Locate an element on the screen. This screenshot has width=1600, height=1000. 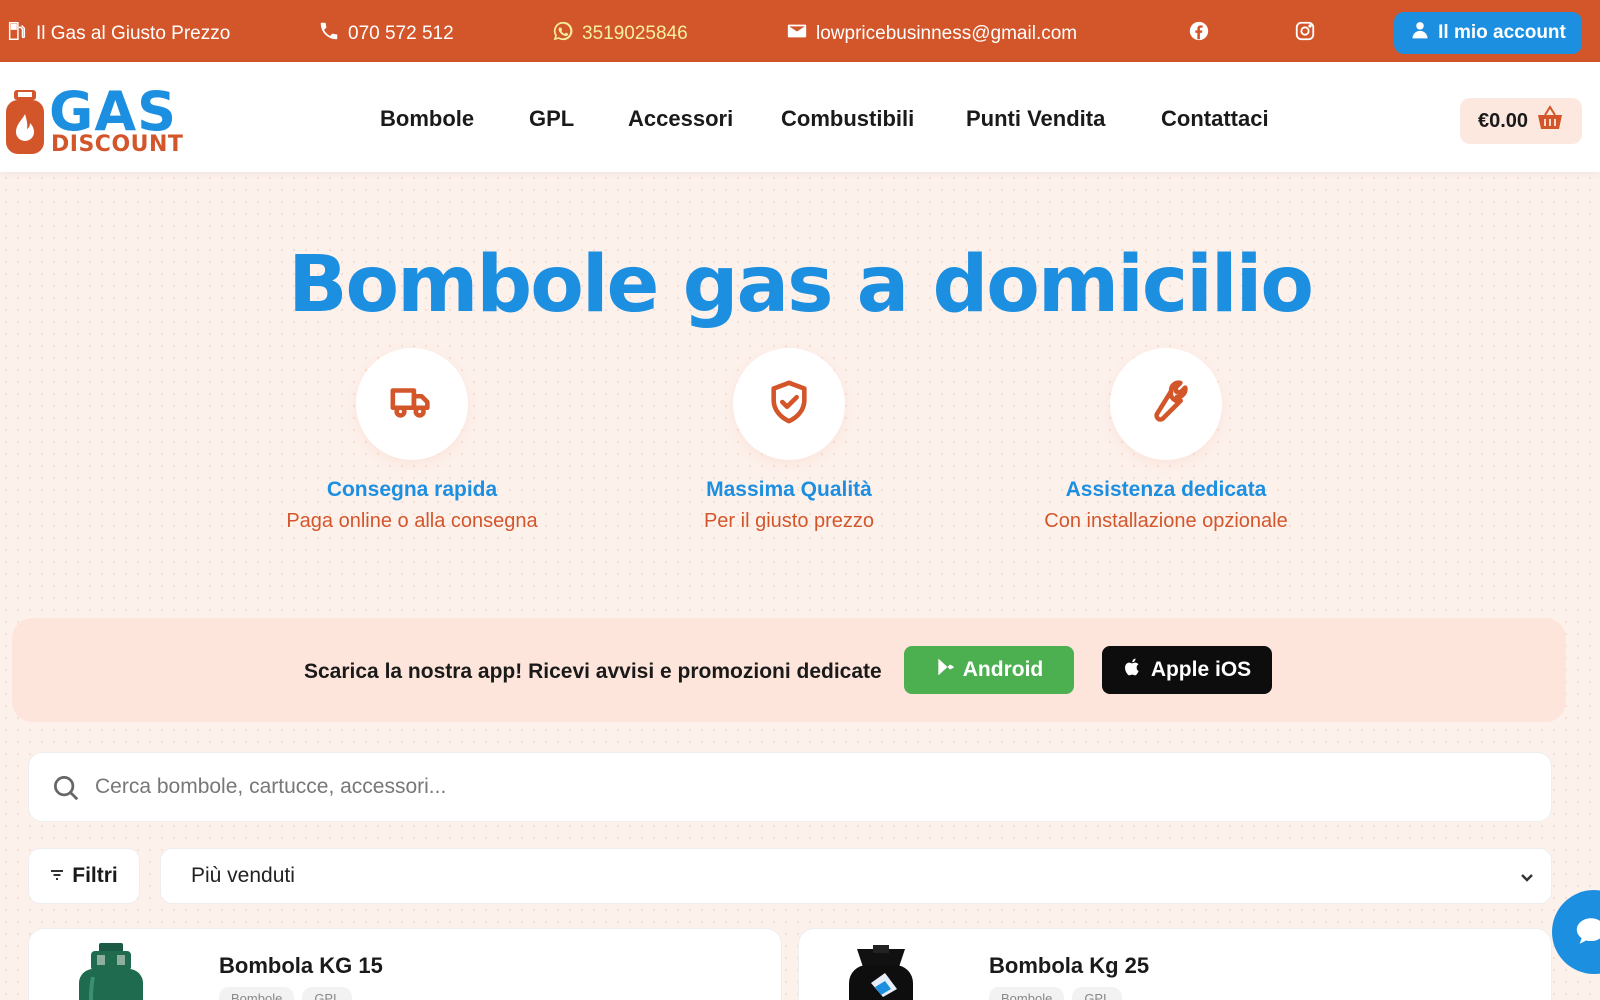
sort-selected-value: Più venduti is located at coordinates (243, 875).